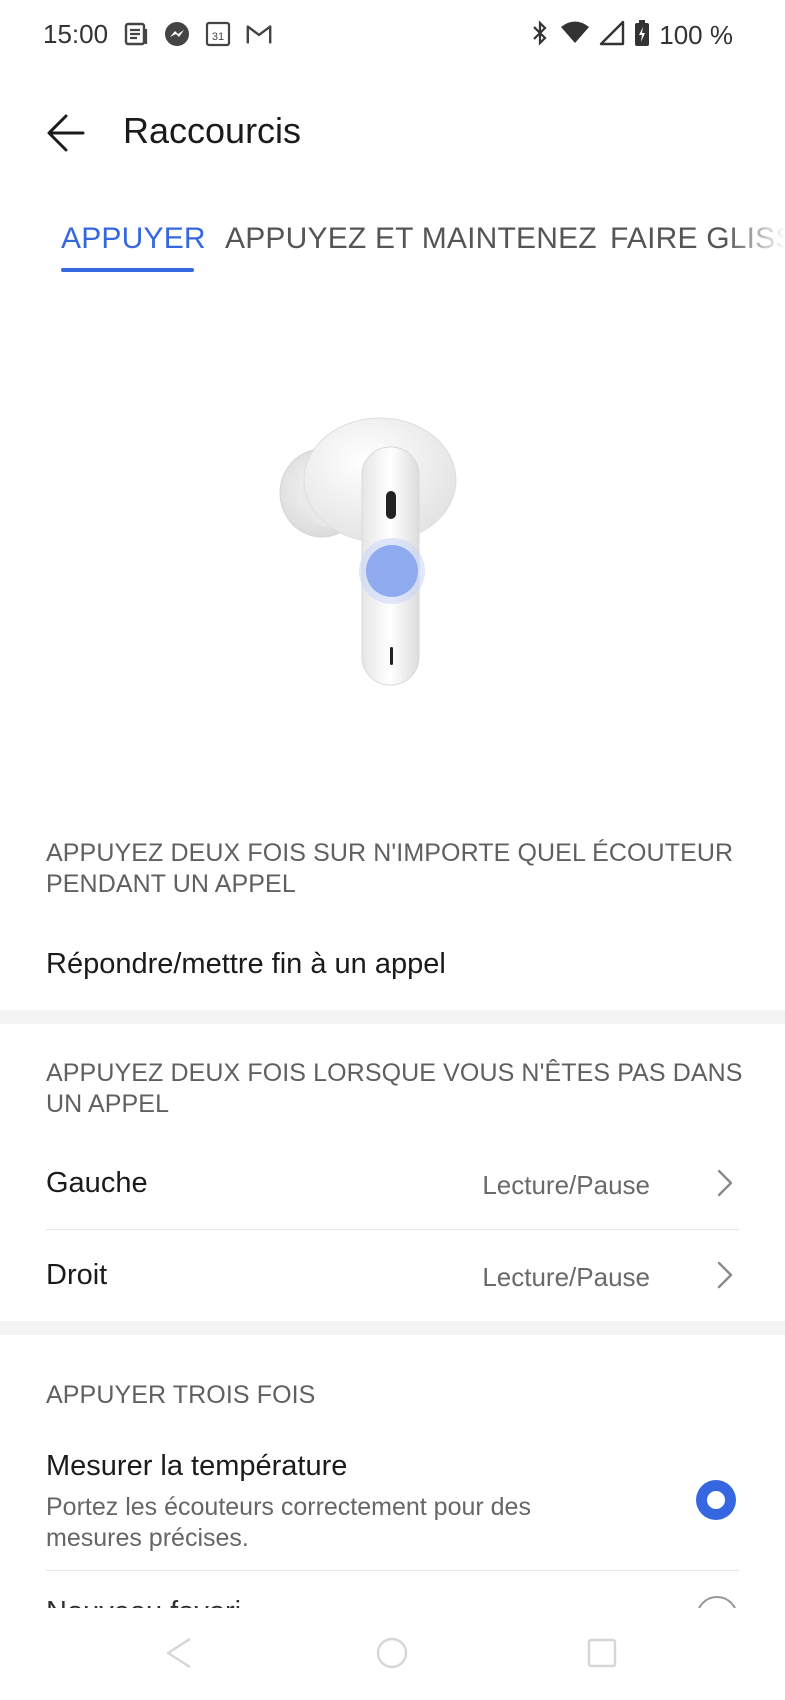  Describe the element at coordinates (392, 1275) in the screenshot. I see `row-right-earbud` at that location.